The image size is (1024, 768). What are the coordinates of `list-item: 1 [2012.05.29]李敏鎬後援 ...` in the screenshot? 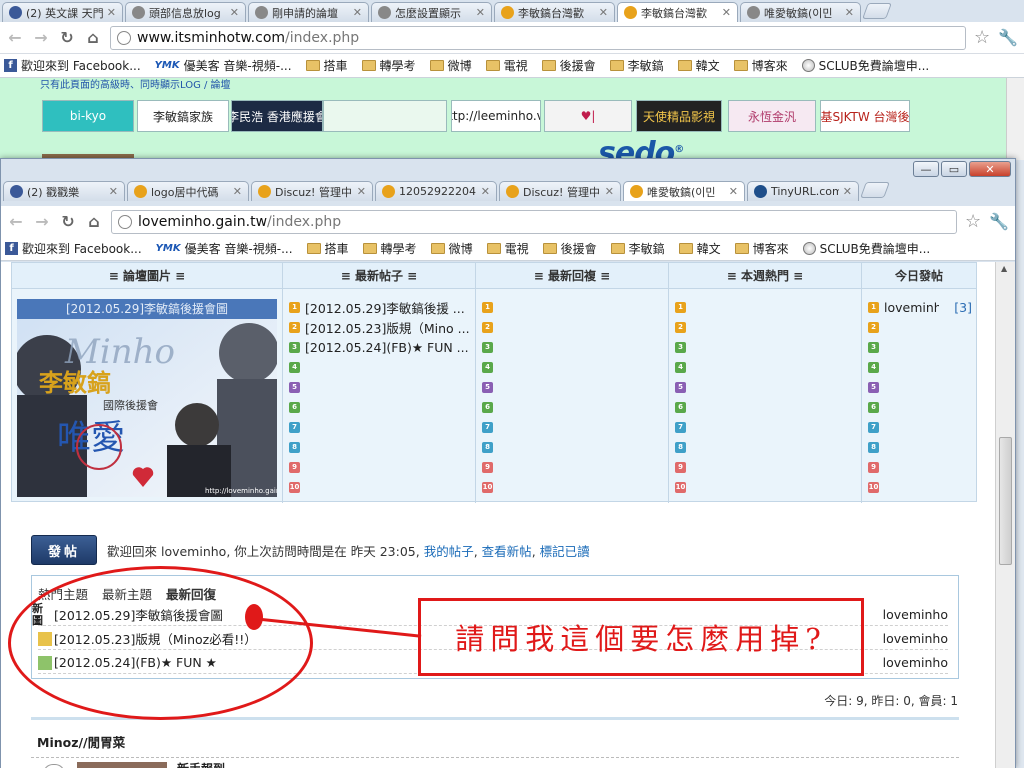 It's located at (380, 307).